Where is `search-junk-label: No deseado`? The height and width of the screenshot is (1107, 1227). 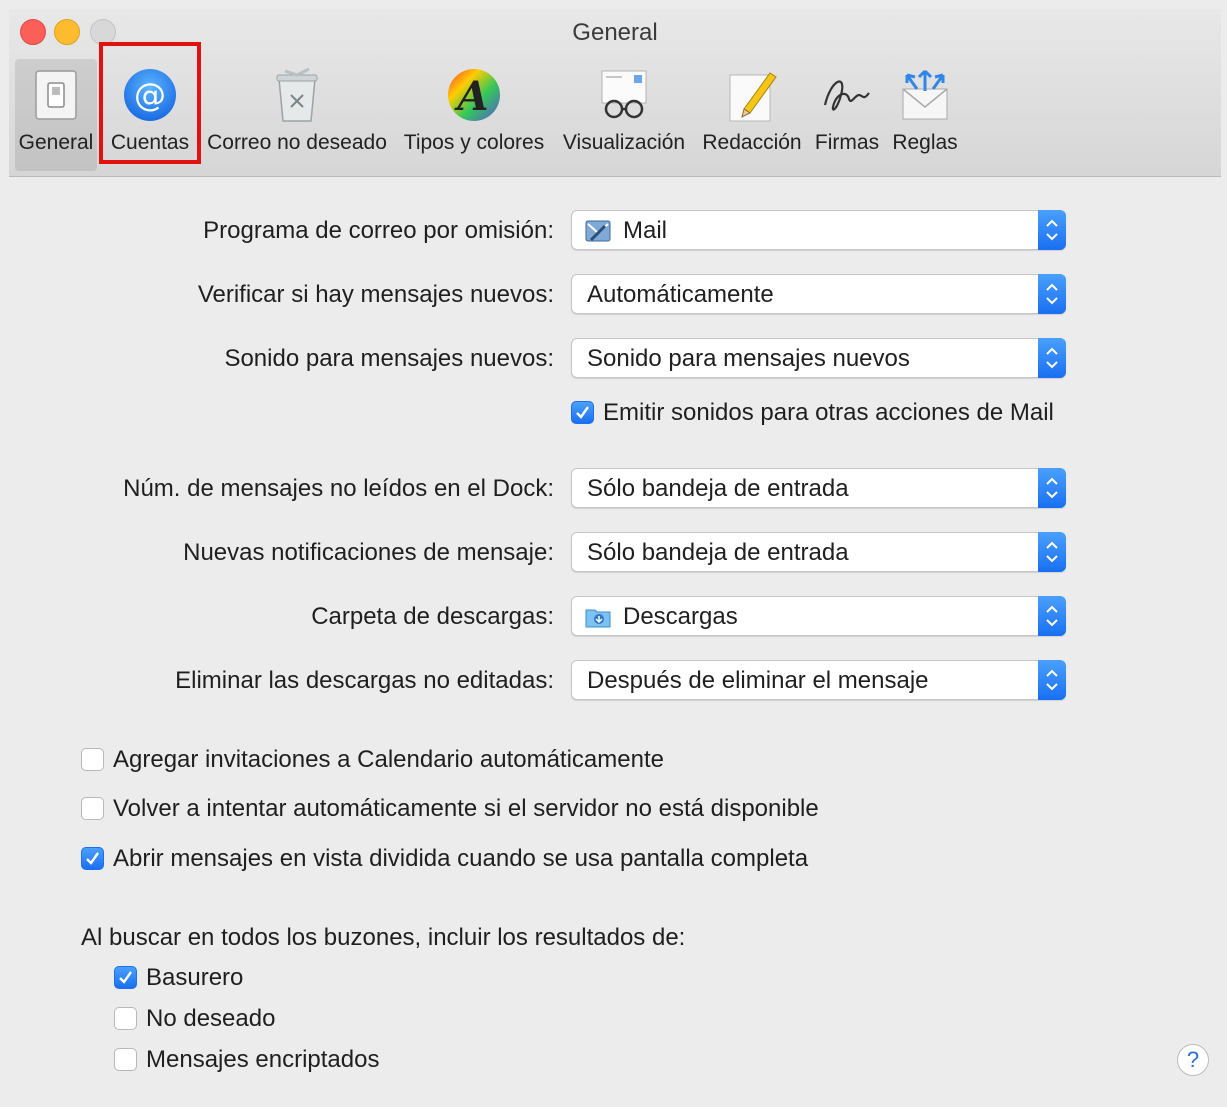 search-junk-label: No deseado is located at coordinates (211, 1018).